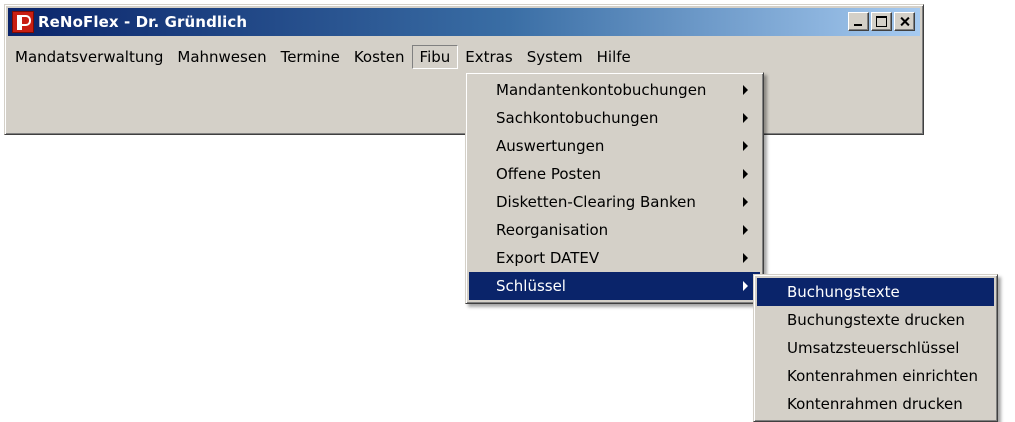  Describe the element at coordinates (552, 230) in the screenshot. I see `menu-item-label: Reorganisation` at that location.